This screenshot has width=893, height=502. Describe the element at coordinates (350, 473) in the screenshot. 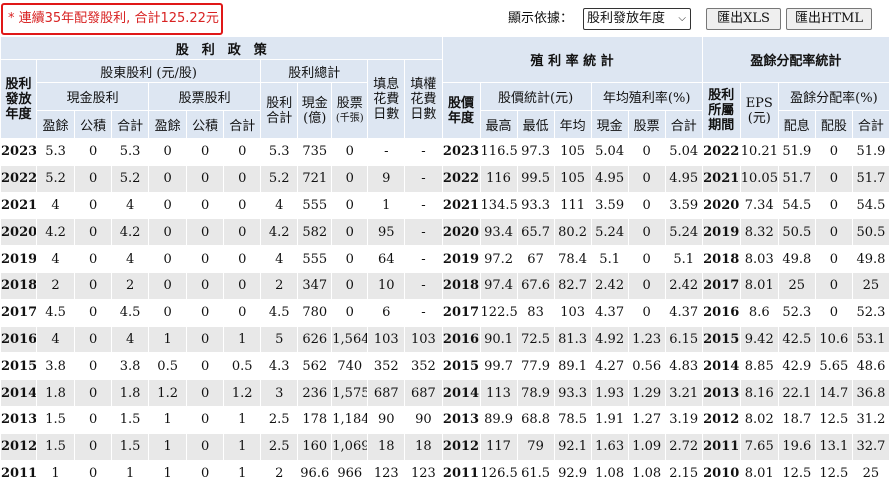

I see `table-cell: 966` at that location.